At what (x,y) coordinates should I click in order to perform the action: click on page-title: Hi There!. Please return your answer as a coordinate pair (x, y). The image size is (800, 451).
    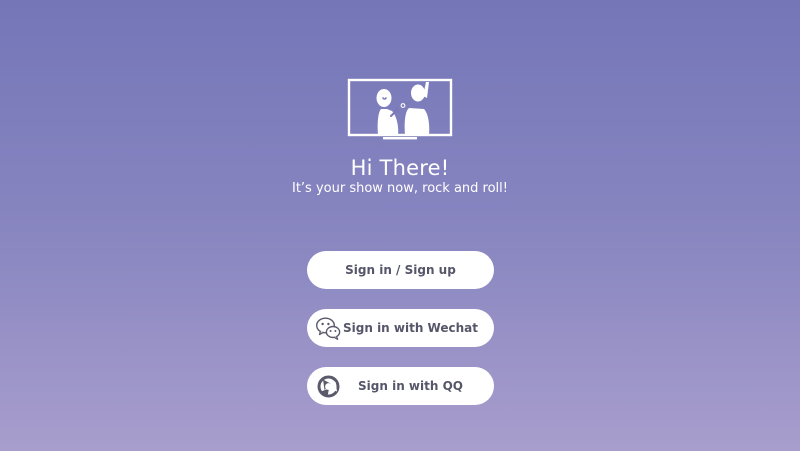
    Looking at the image, I should click on (400, 168).